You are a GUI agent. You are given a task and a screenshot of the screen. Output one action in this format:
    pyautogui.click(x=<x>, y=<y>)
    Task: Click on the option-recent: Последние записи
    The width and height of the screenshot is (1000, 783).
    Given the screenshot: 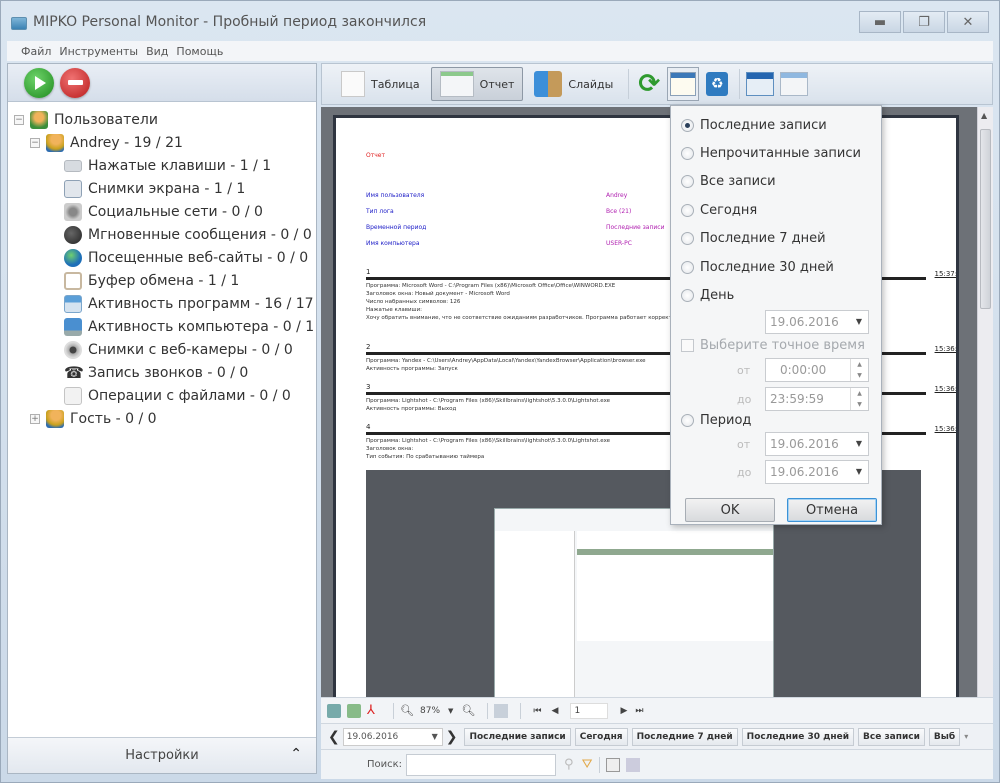 What is the action you would take?
    pyautogui.click(x=754, y=125)
    